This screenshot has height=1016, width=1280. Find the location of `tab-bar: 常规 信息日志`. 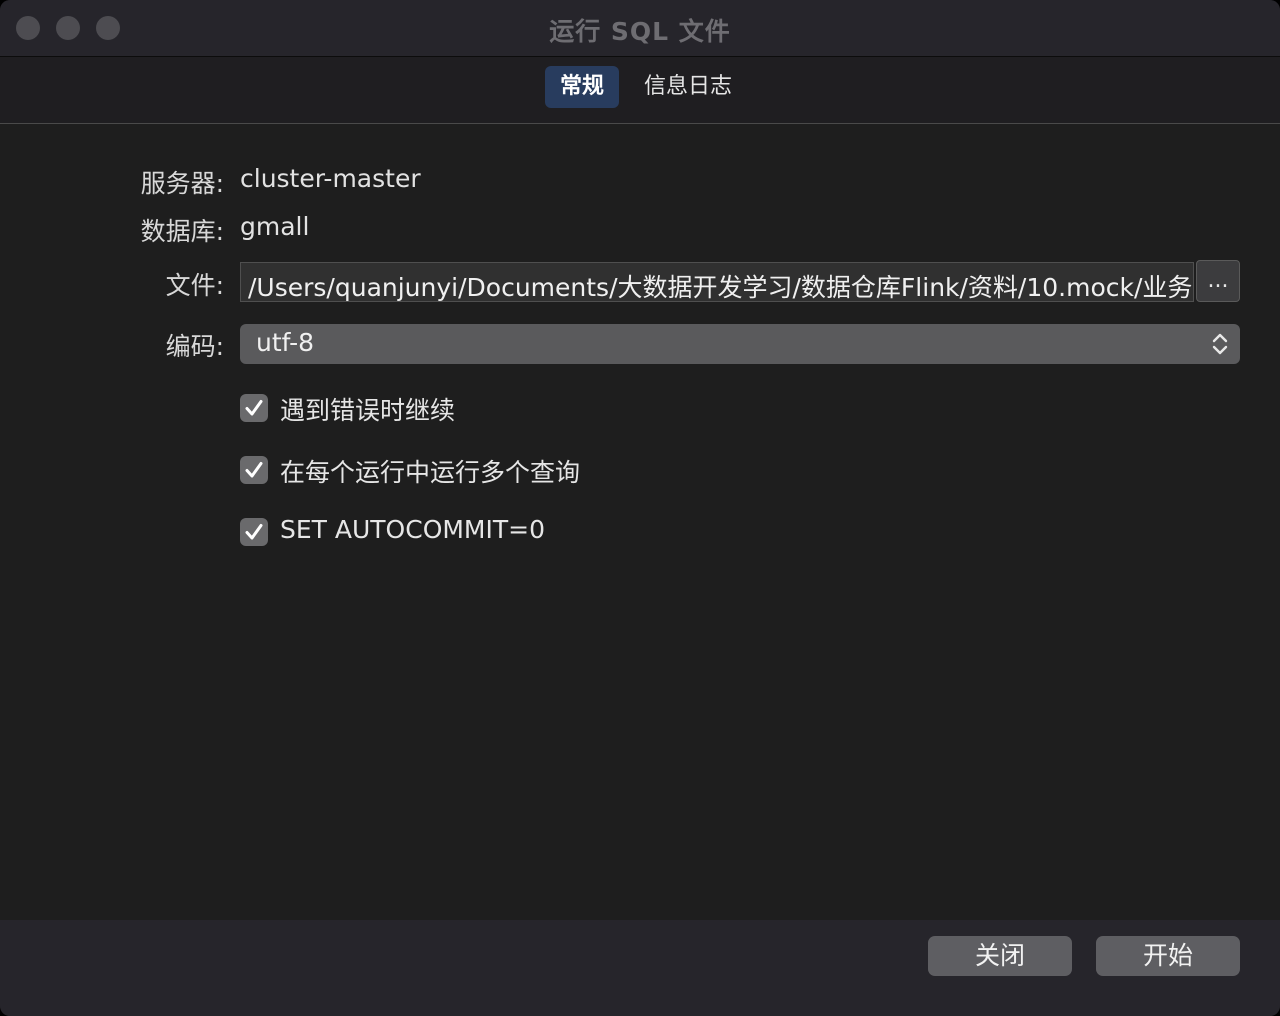

tab-bar: 常规 信息日志 is located at coordinates (640, 90).